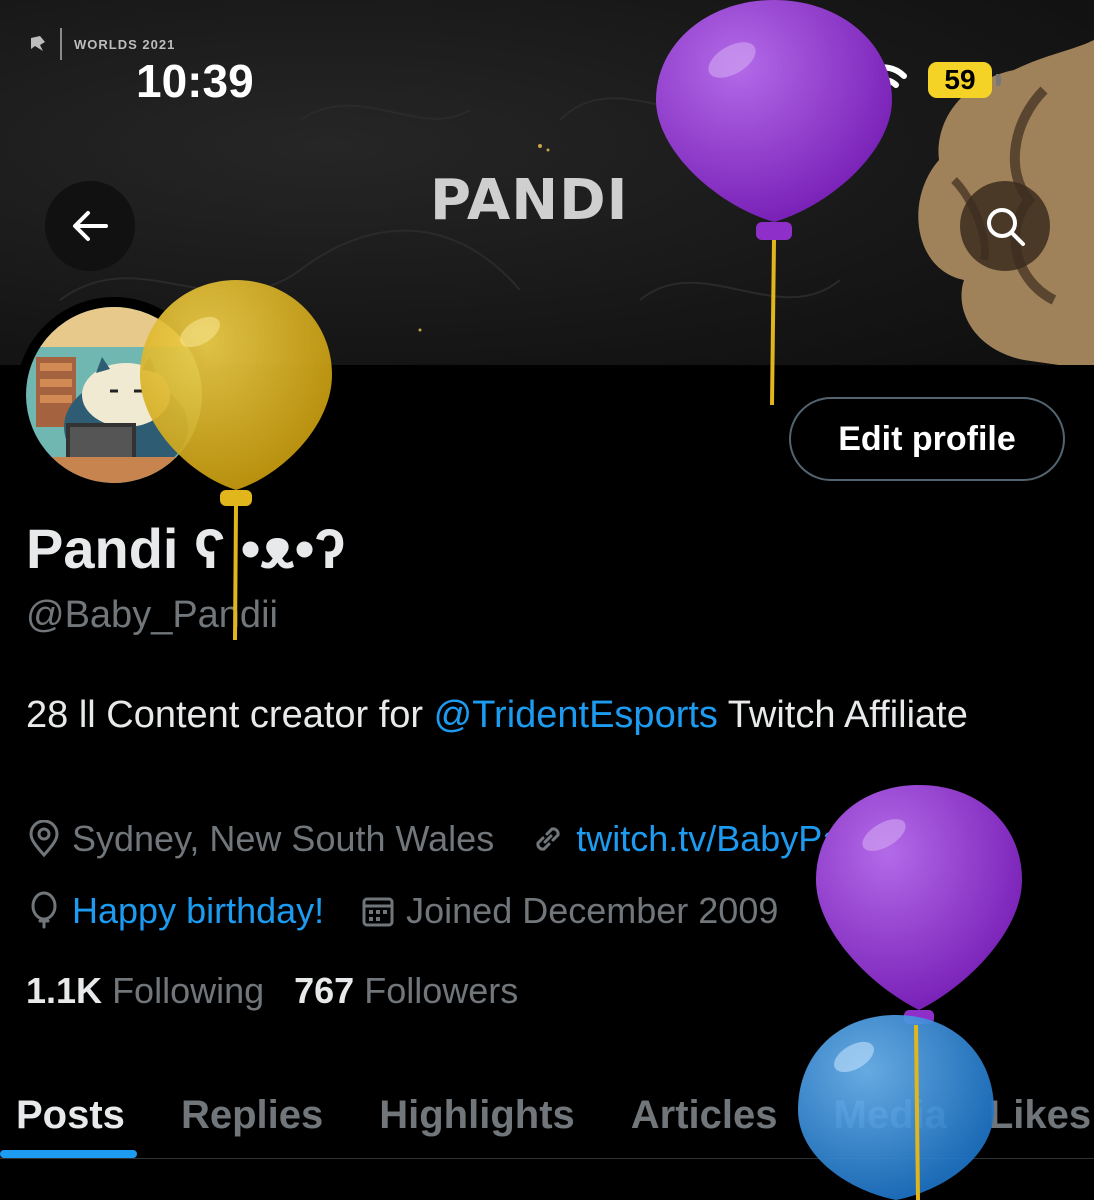 The height and width of the screenshot is (1200, 1094). Describe the element at coordinates (44, 910) in the screenshot. I see `balloon-icon` at that location.